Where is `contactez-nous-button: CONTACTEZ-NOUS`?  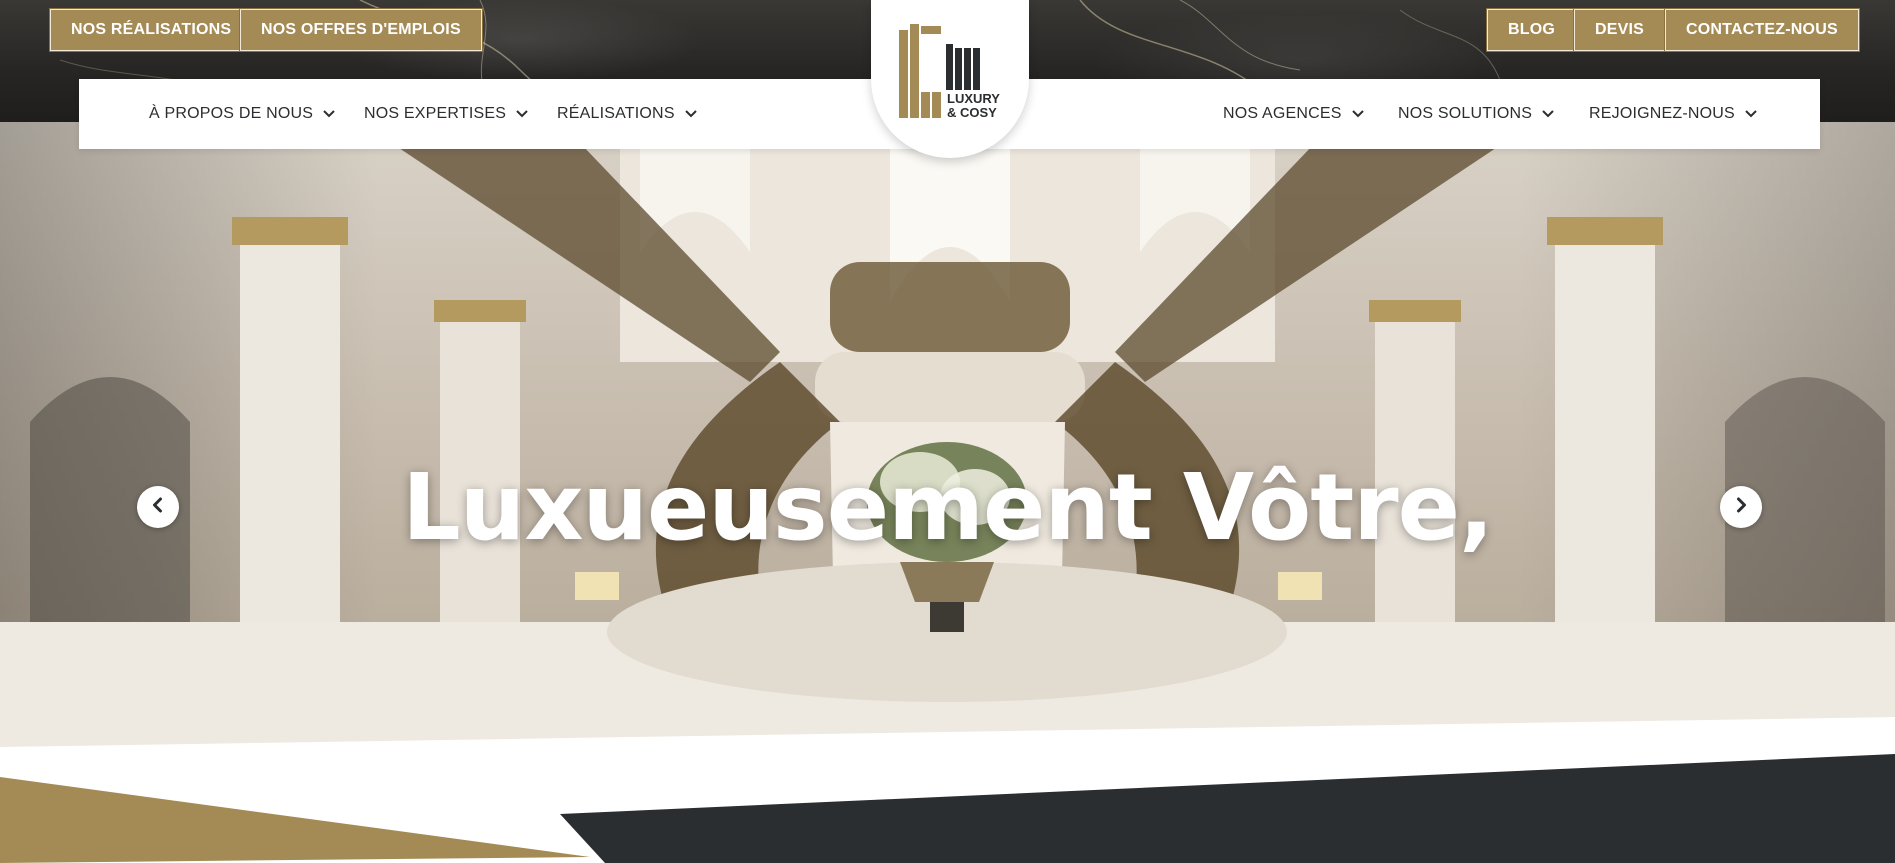 contactez-nous-button: CONTACTEZ-NOUS is located at coordinates (1762, 30).